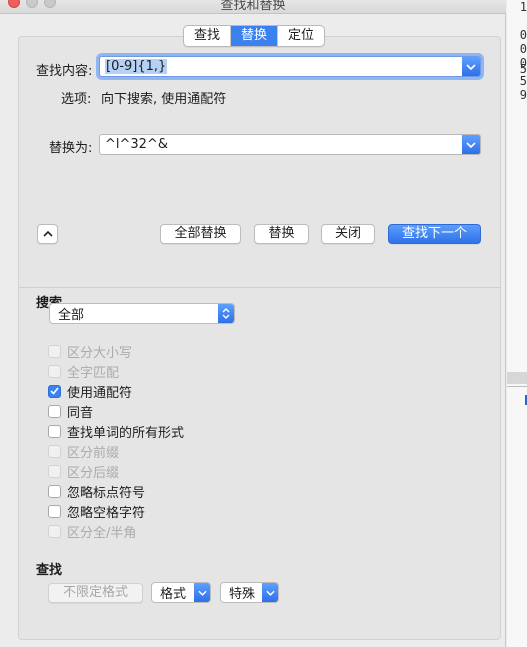 Image resolution: width=527 pixels, height=647 pixels. I want to click on background-text: 1, so click(523, 7).